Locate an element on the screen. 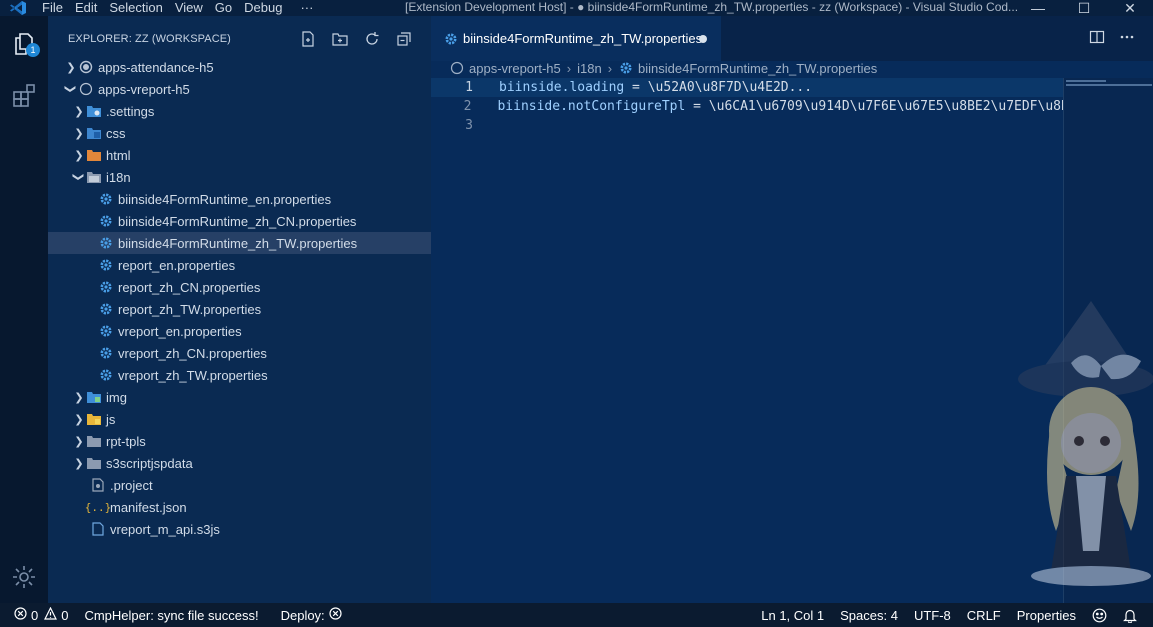 The width and height of the screenshot is (1153, 627). error-count: 0 is located at coordinates (35, 615).